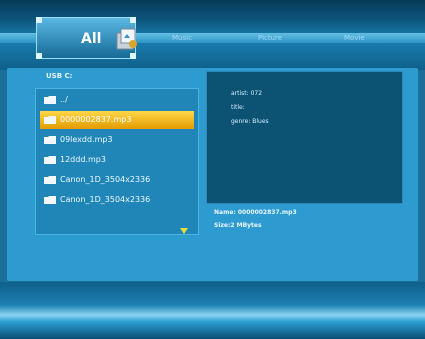  I want to click on list-item-label: ../, so click(64, 99).